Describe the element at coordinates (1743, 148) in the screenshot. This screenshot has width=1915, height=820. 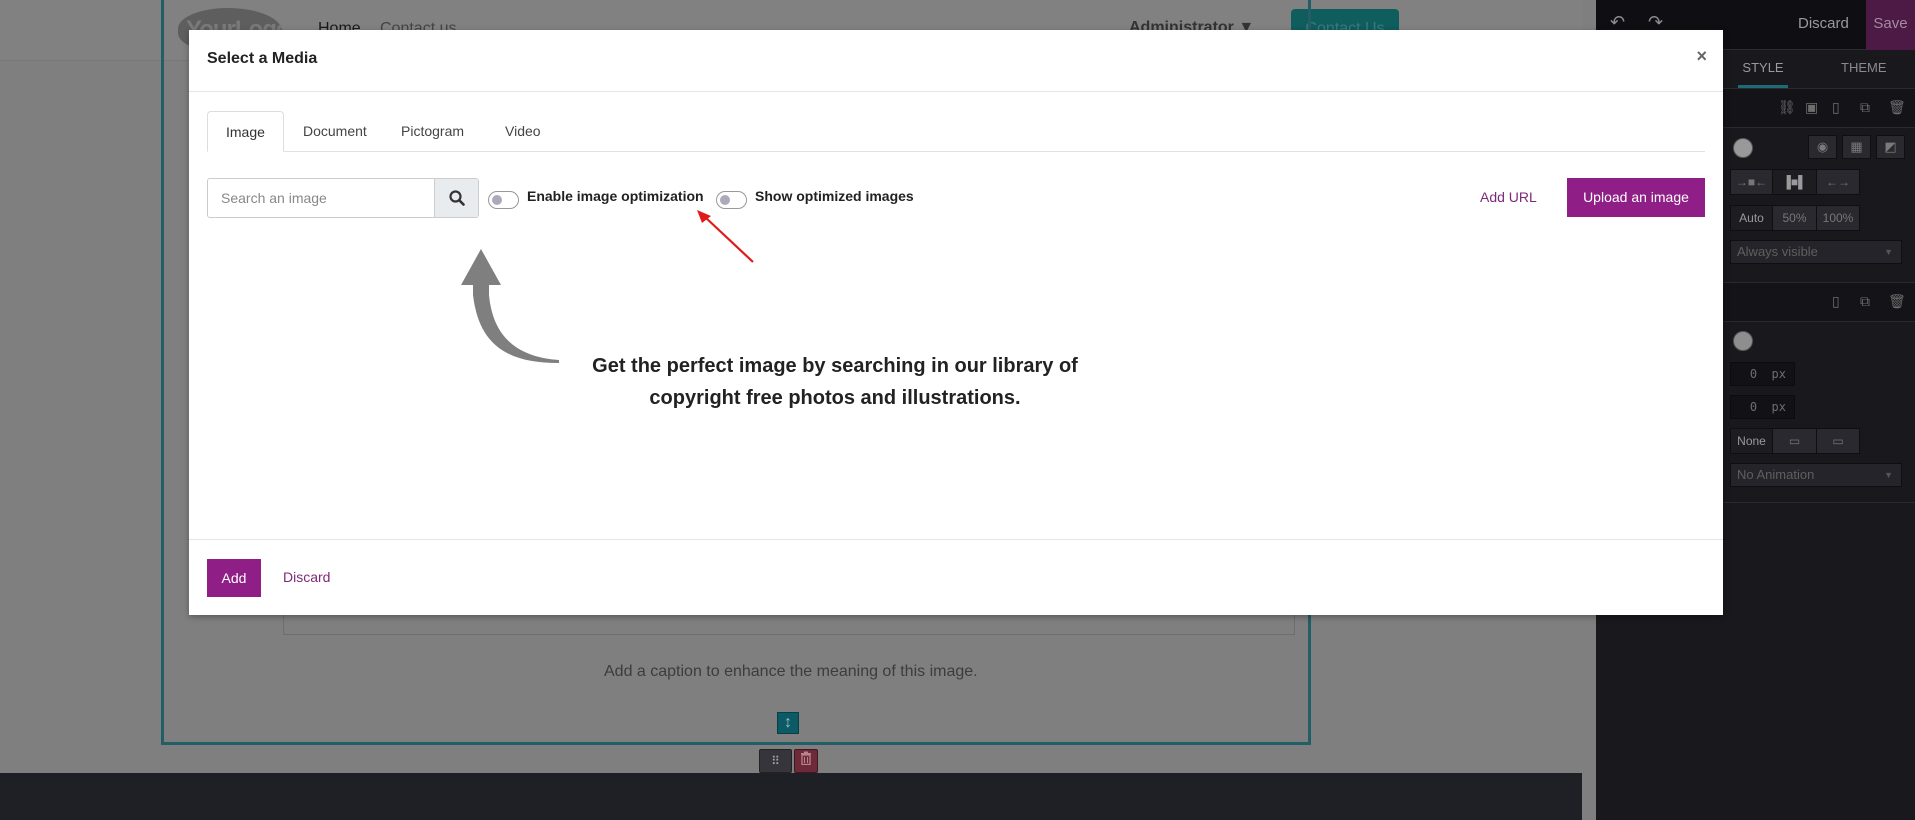
I see `color-picker` at that location.